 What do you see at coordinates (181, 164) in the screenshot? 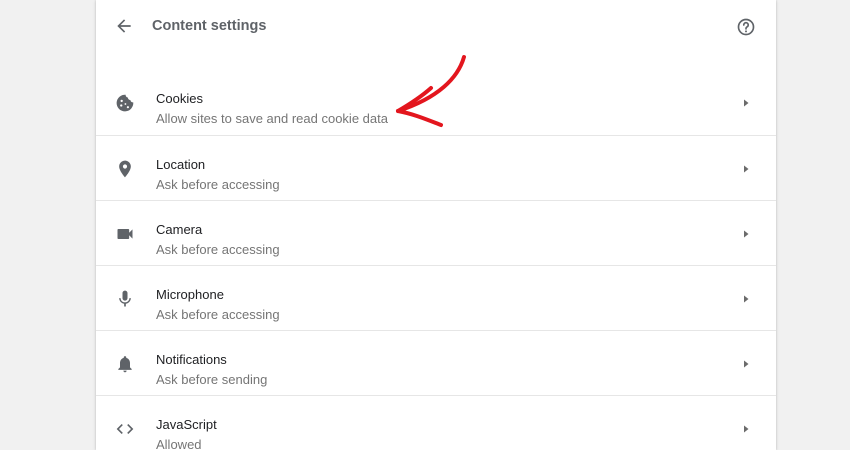
I see `row-title: Location` at bounding box center [181, 164].